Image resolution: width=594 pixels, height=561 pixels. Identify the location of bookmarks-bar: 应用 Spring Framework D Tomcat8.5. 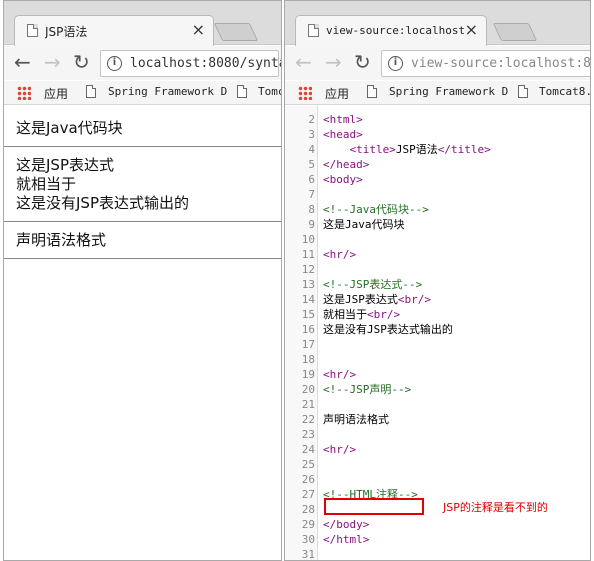
(437, 93).